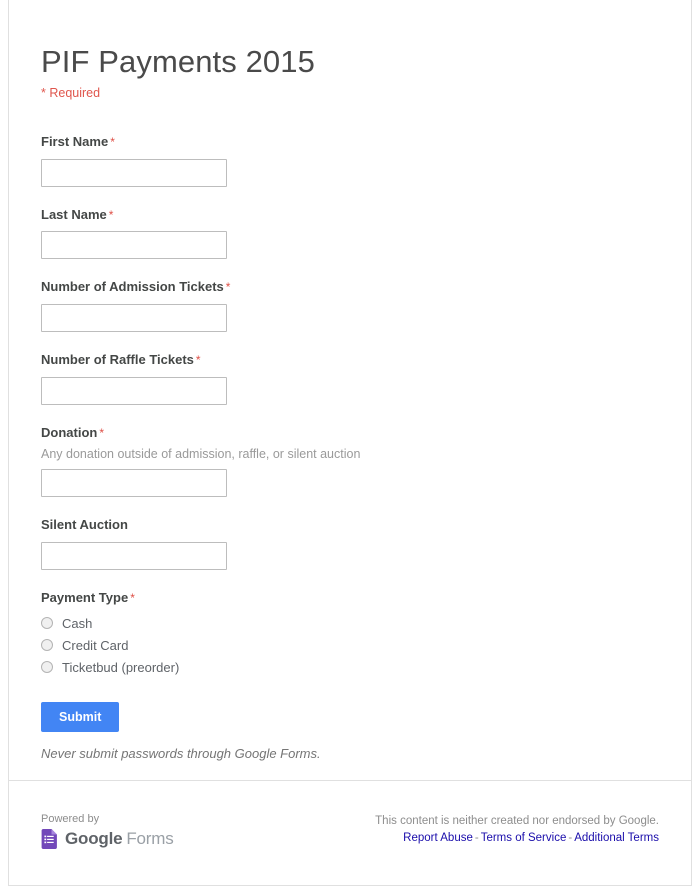 The image size is (700, 894). What do you see at coordinates (350, 525) in the screenshot?
I see `field-label-silent-auction: Silent Auction` at bounding box center [350, 525].